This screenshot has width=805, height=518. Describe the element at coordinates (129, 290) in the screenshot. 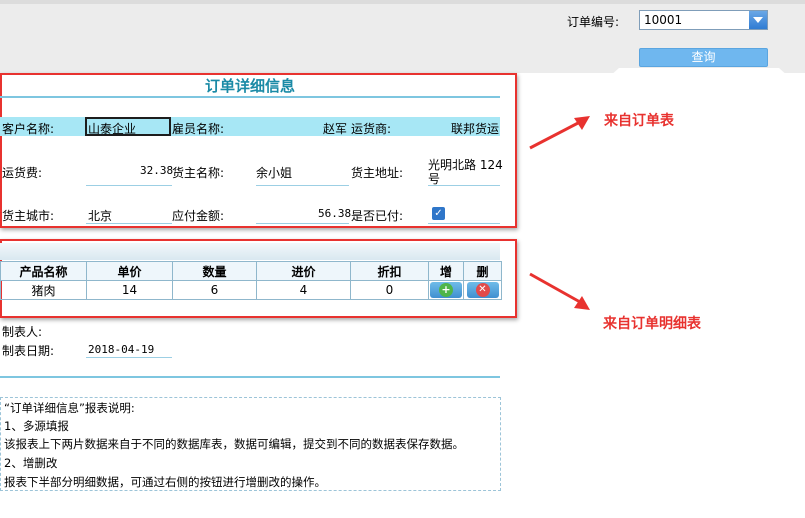

I see `cell-price: 14` at that location.